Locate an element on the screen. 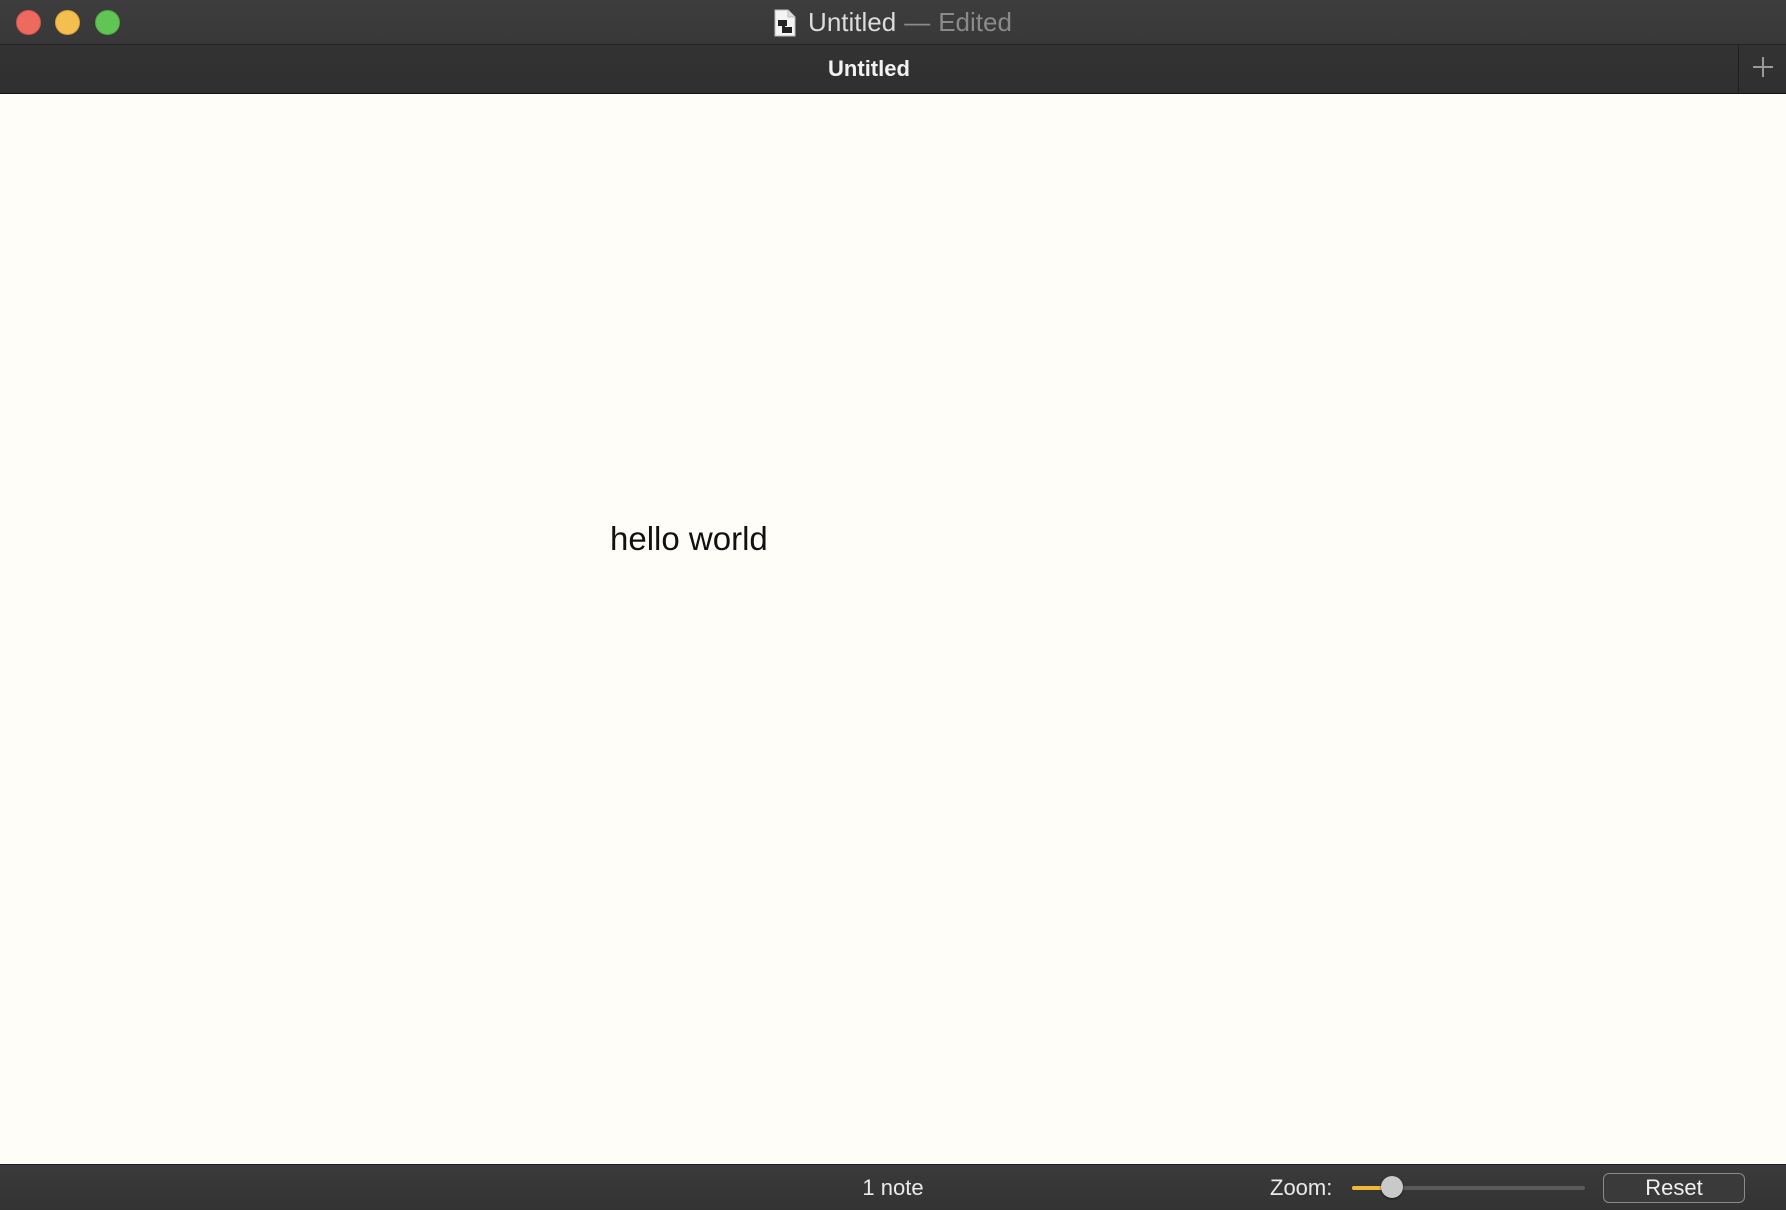 The width and height of the screenshot is (1786, 1210). note: hello world is located at coordinates (689, 539).